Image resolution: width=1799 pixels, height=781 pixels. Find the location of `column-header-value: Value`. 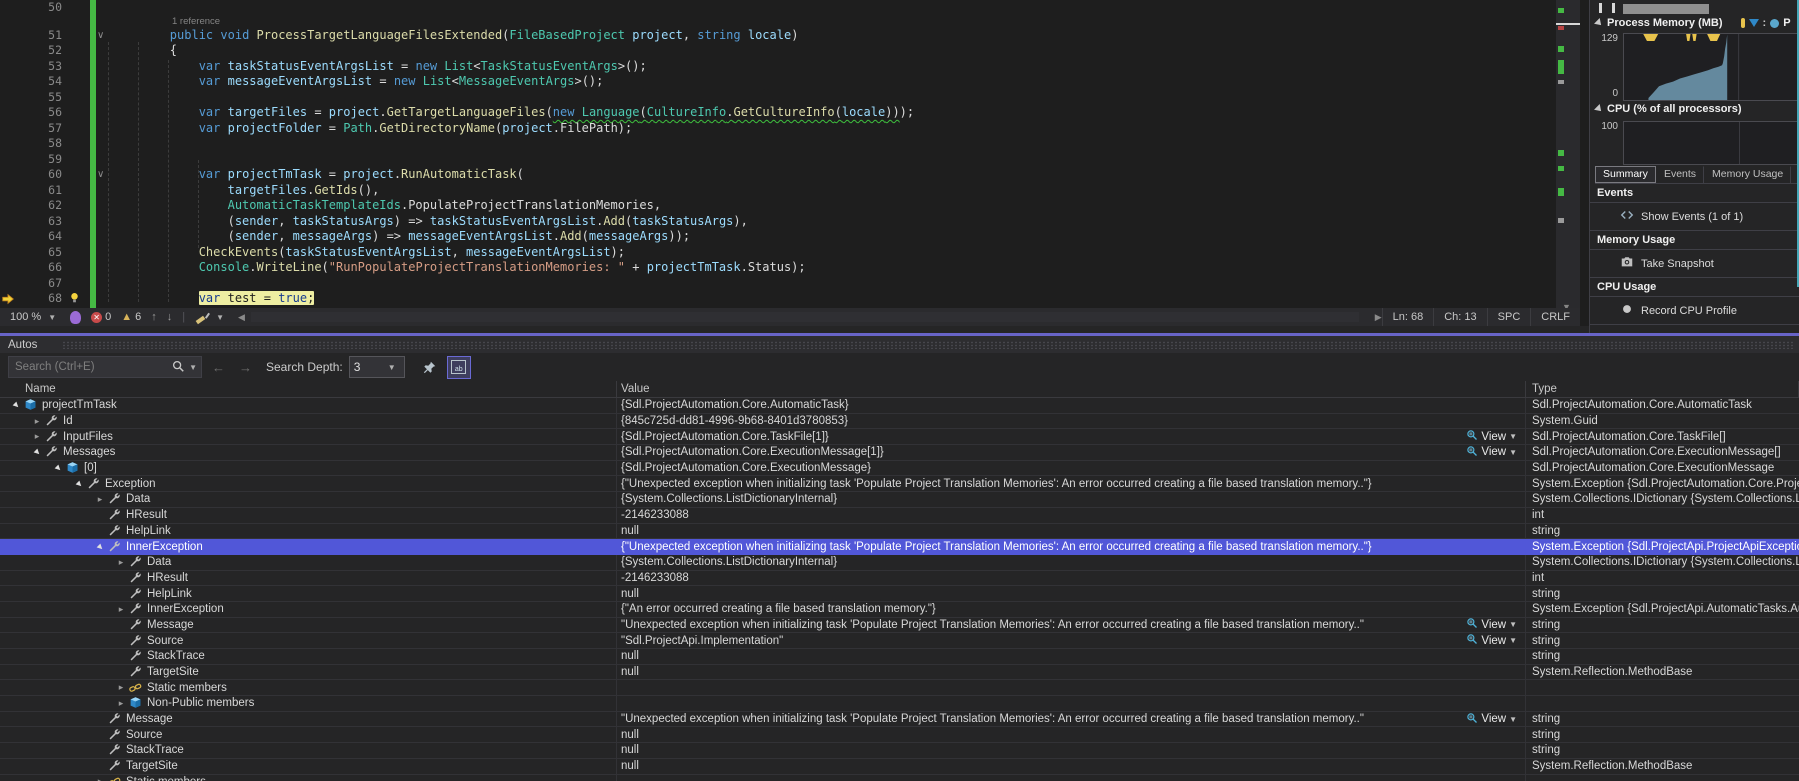

column-header-value: Value is located at coordinates (1071, 389).